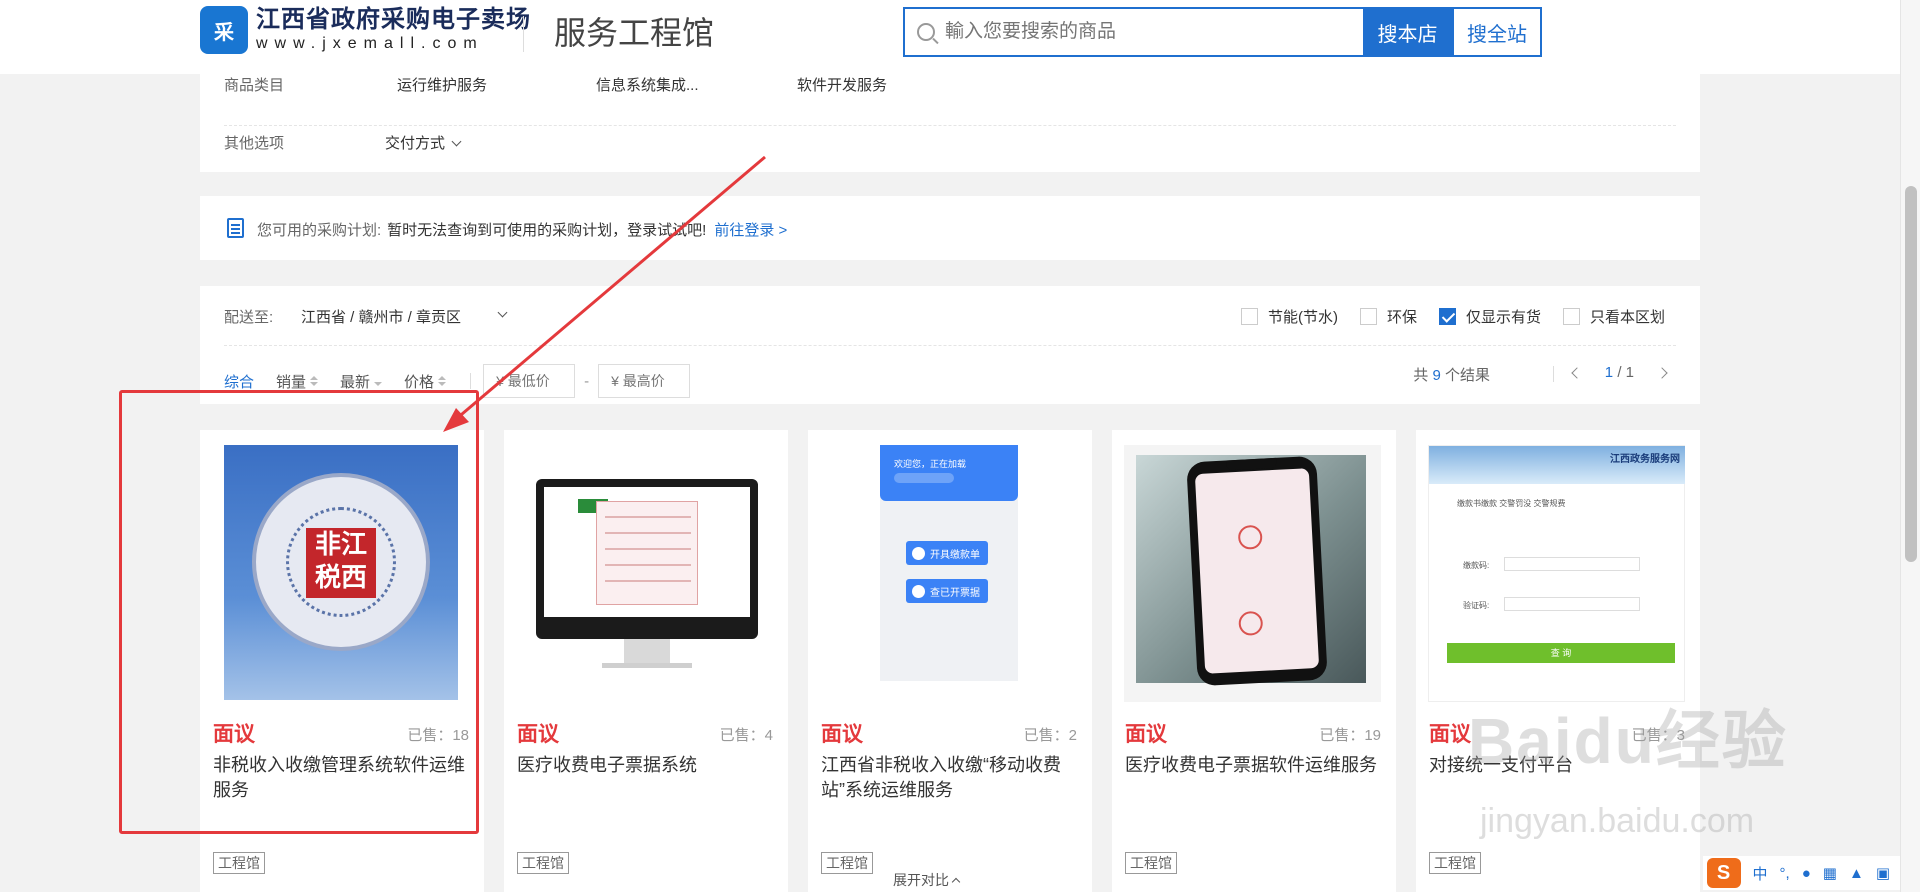 This screenshot has width=1920, height=892. What do you see at coordinates (1883, 873) in the screenshot?
I see `grid-icon: ▣` at bounding box center [1883, 873].